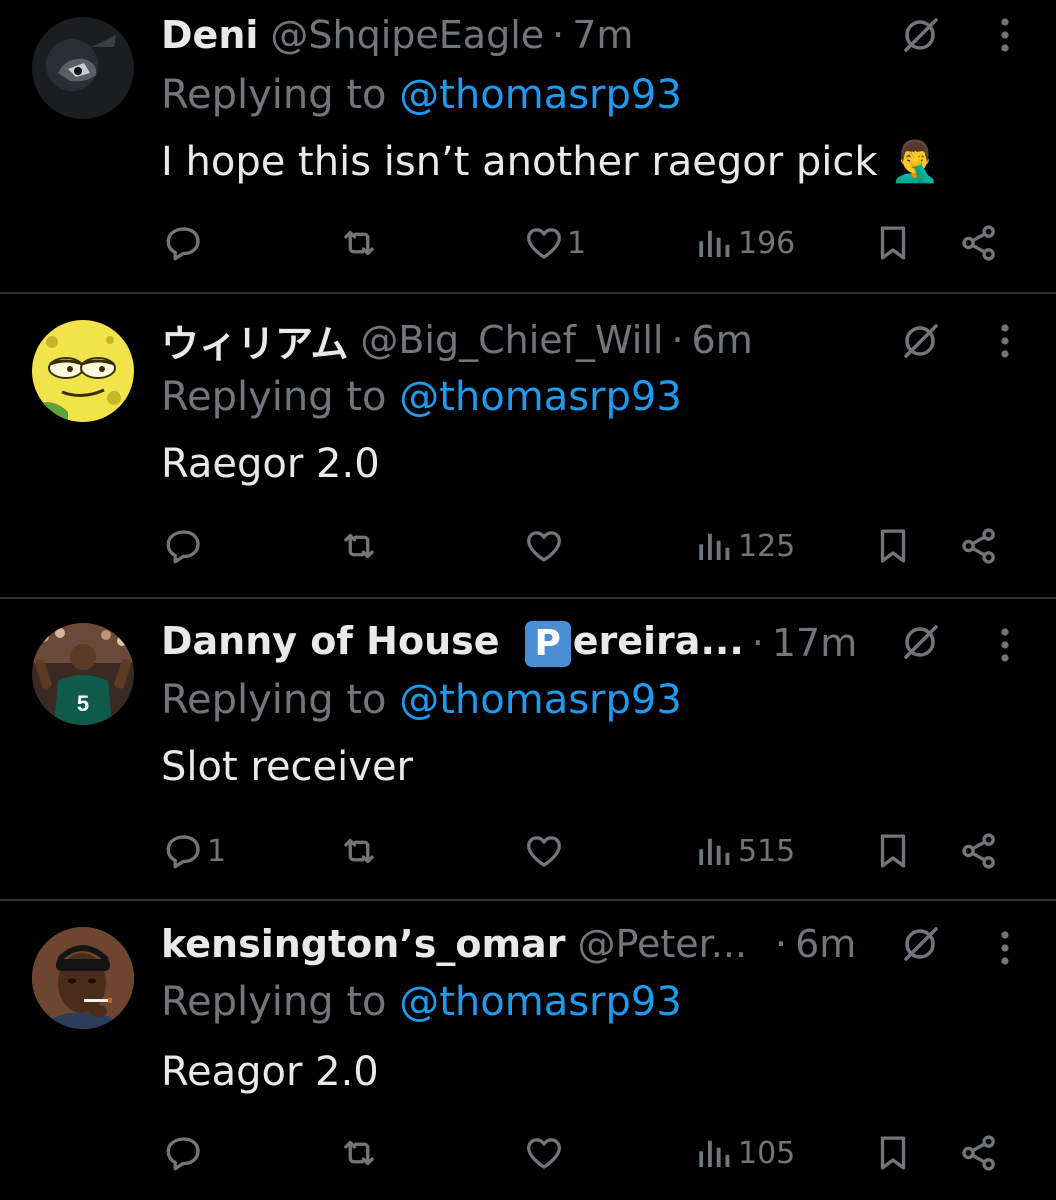  I want to click on tweet-text: Slot receiver, so click(287, 767).